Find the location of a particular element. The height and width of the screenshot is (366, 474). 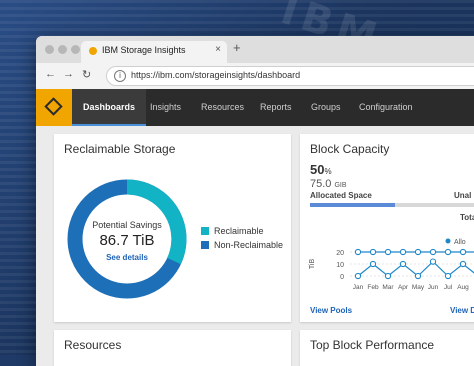

resources-card: Resources is located at coordinates (172, 348).